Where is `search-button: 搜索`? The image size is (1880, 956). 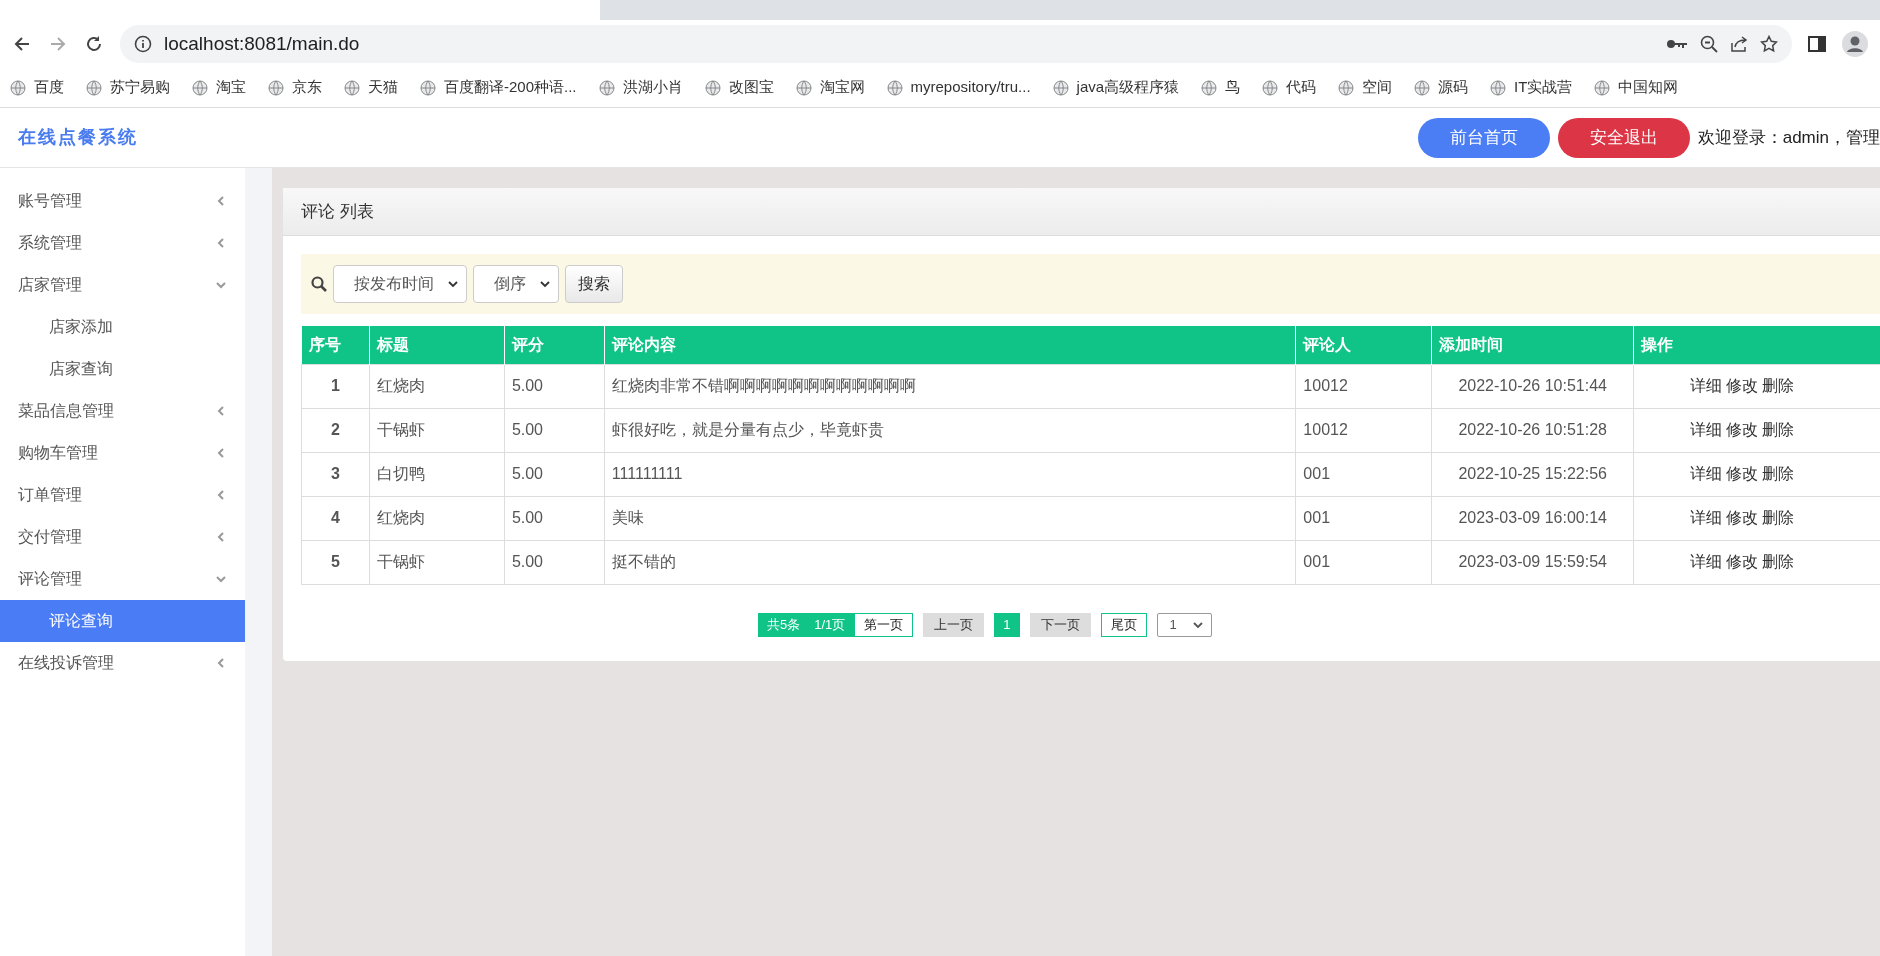 search-button: 搜索 is located at coordinates (594, 284).